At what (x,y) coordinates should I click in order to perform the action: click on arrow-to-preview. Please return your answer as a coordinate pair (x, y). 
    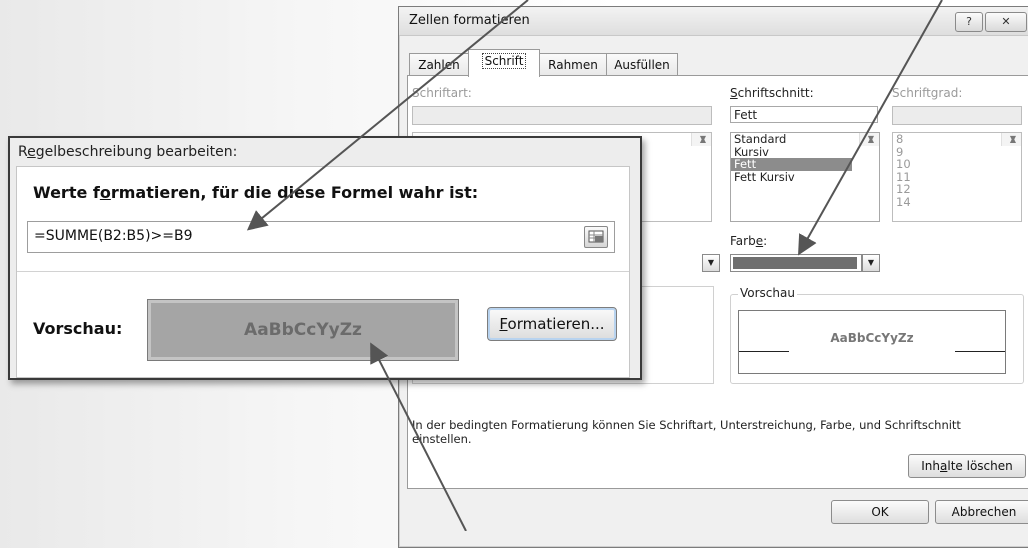
    Looking at the image, I should click on (418, 436).